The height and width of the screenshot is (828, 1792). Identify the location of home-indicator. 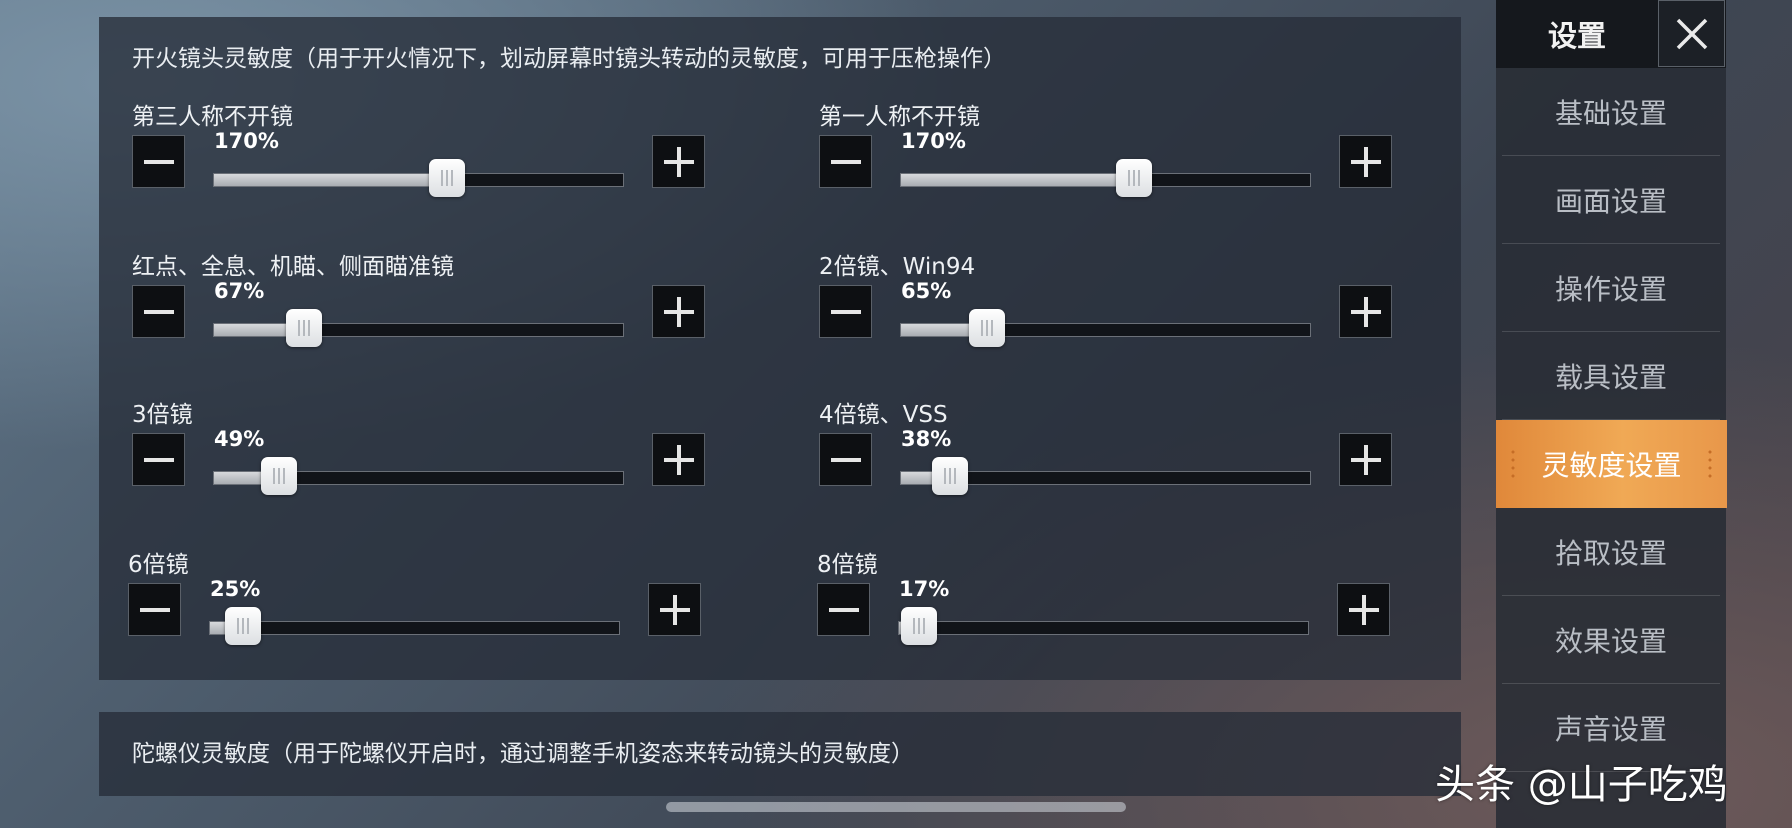
(896, 807).